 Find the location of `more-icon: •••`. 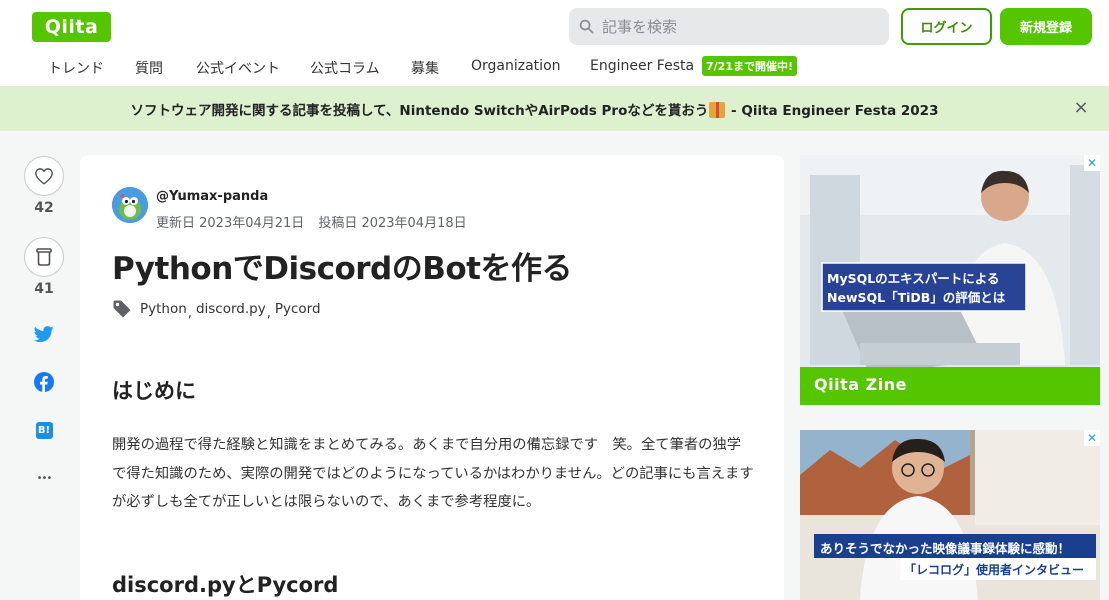

more-icon: ••• is located at coordinates (44, 478).